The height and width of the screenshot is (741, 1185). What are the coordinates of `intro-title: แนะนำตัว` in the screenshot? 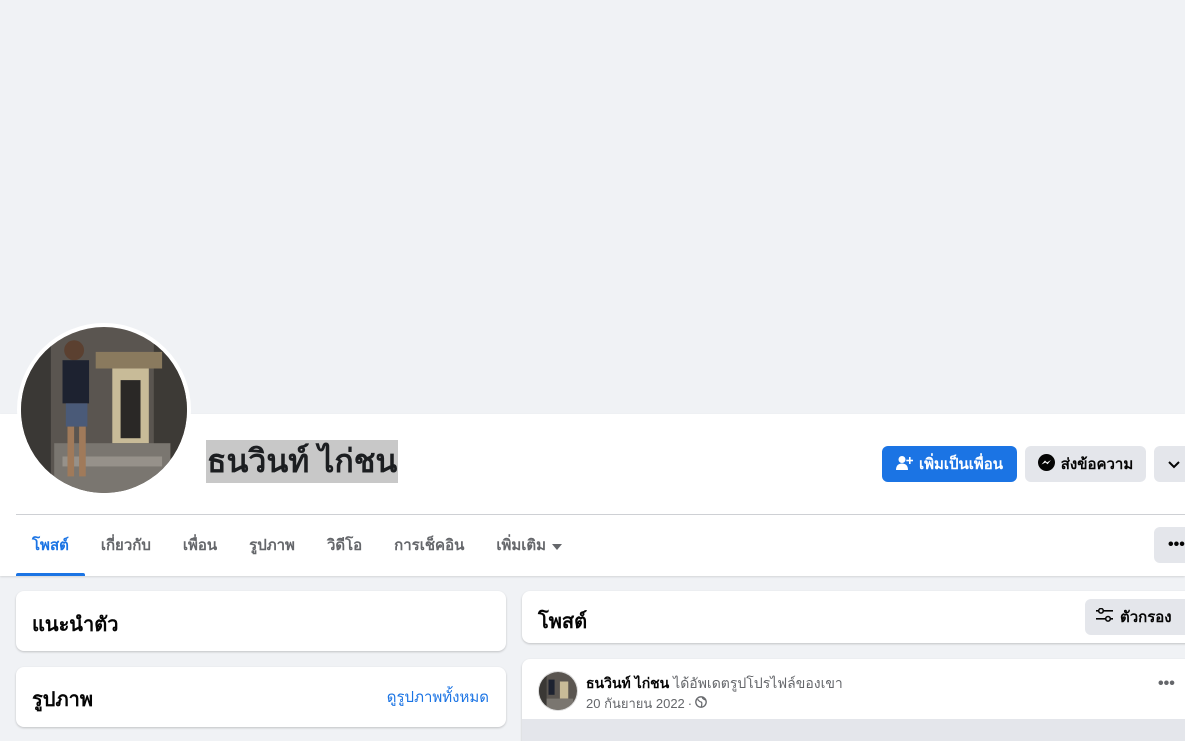 It's located at (75, 625).